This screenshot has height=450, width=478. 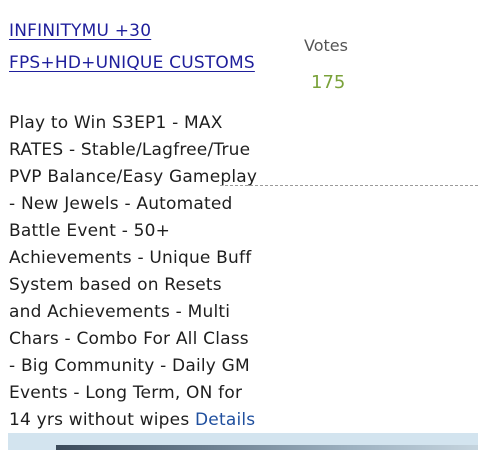 What do you see at coordinates (326, 45) in the screenshot?
I see `votes-label: Votes` at bounding box center [326, 45].